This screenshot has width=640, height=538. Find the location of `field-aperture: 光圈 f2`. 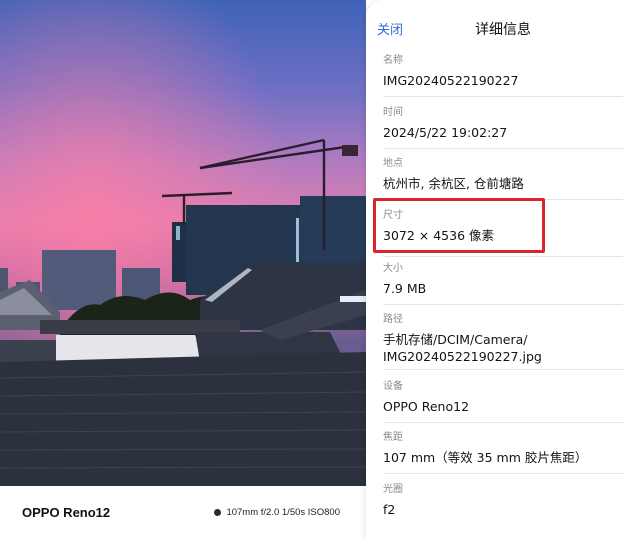

field-aperture: 光圈 f2 is located at coordinates (503, 504).